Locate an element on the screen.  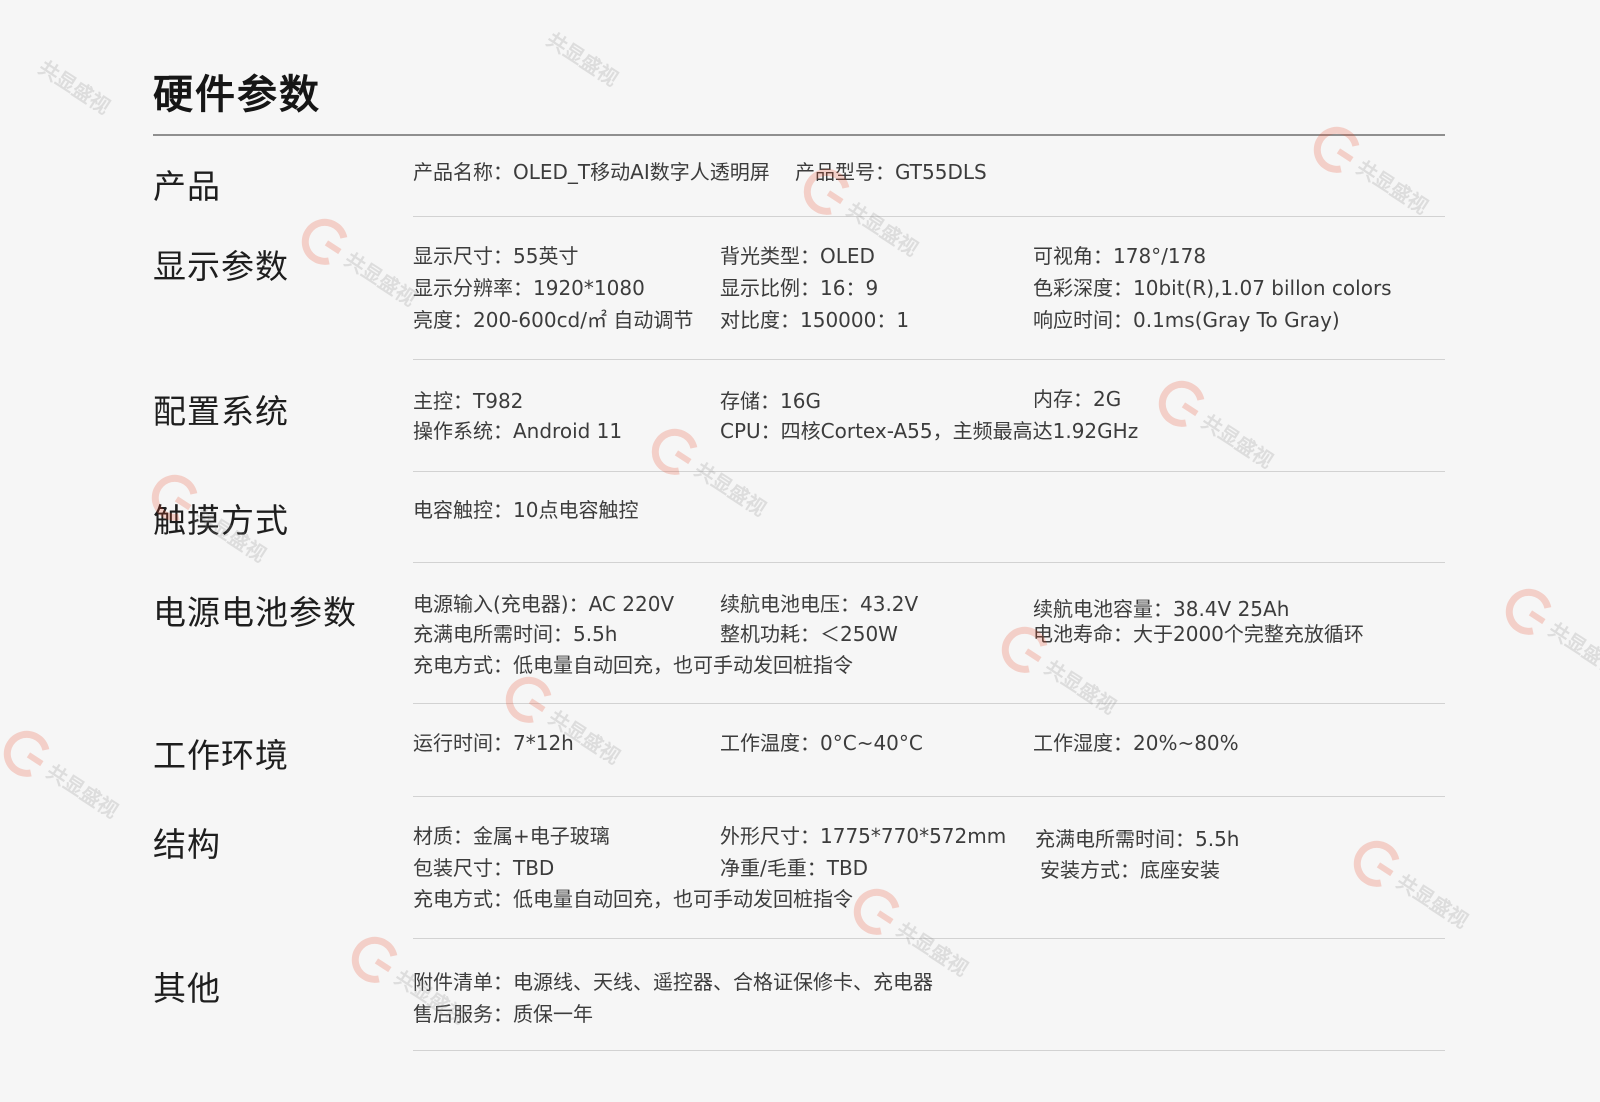
spec-dimensions: 外形尺寸：1775*770*572mm is located at coordinates (863, 836).